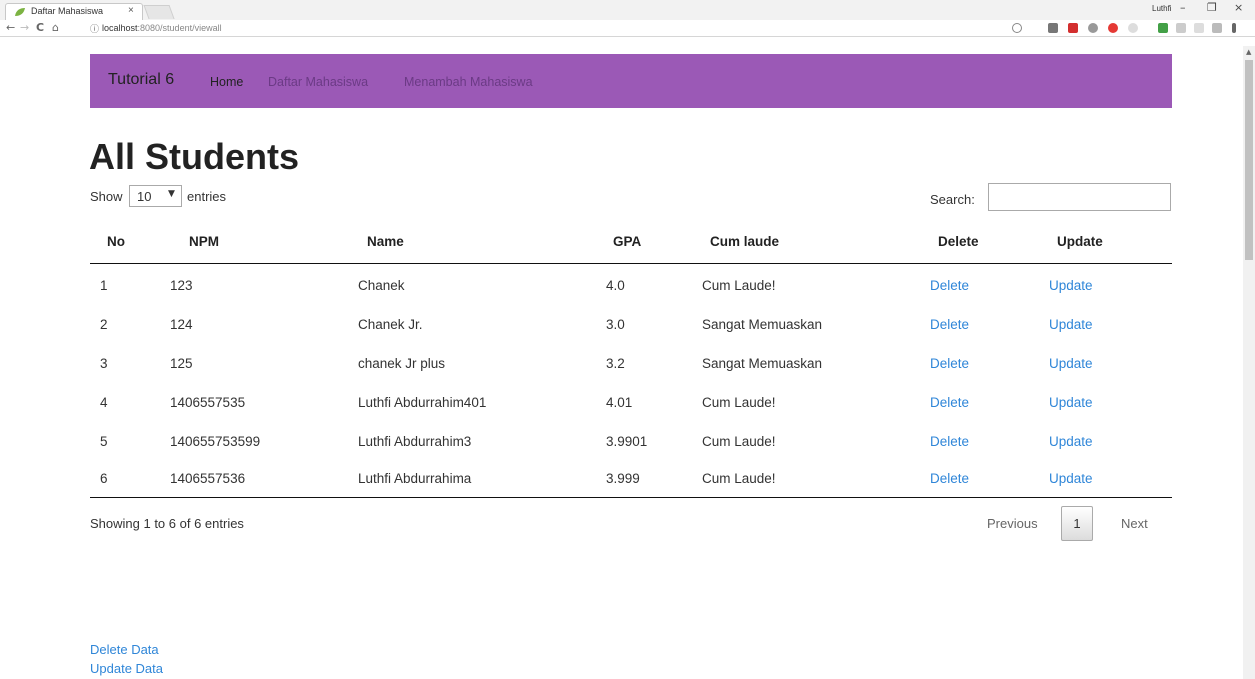 This screenshot has width=1255, height=679. Describe the element at coordinates (631, 497) in the screenshot. I see `table-footer-divider` at that location.